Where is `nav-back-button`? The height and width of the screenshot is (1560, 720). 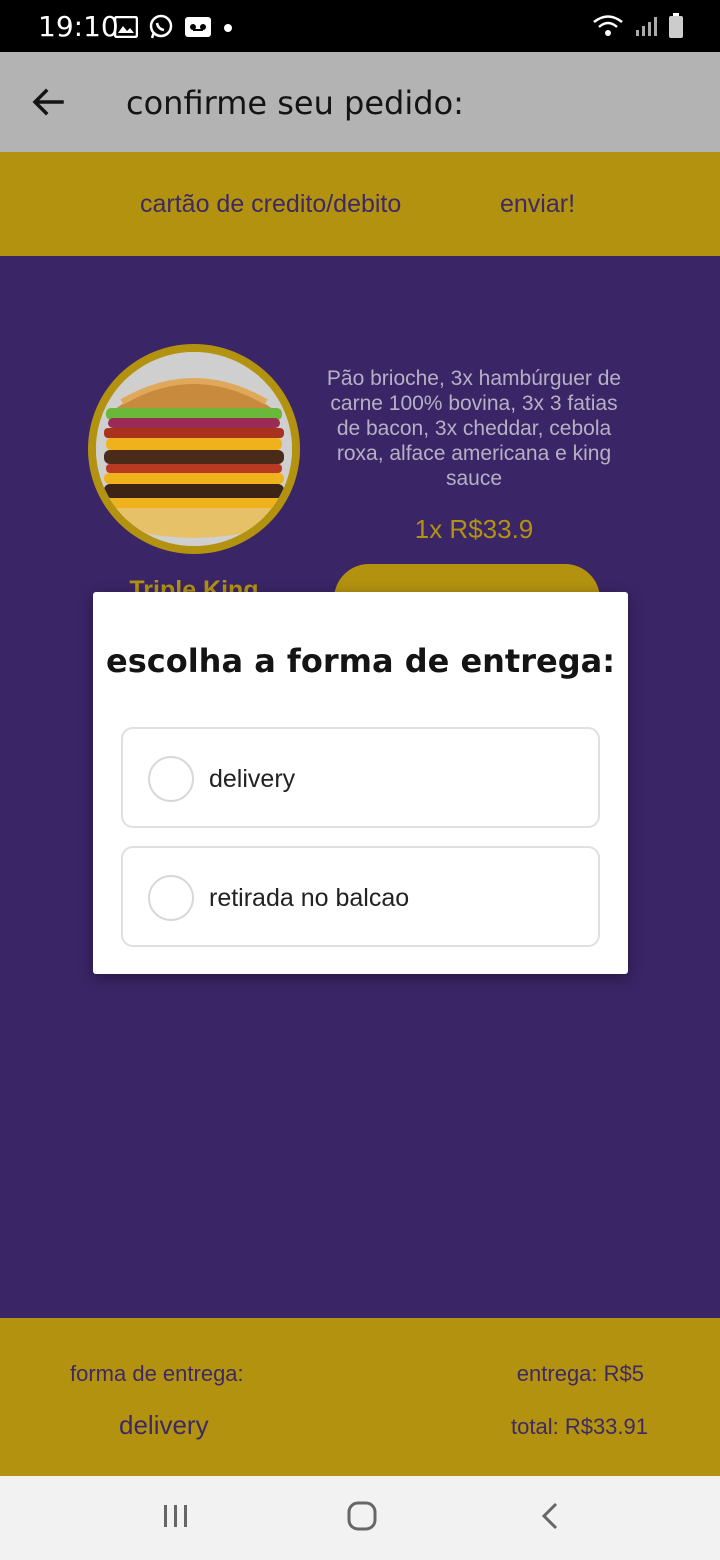
nav-back-button is located at coordinates (550, 1518).